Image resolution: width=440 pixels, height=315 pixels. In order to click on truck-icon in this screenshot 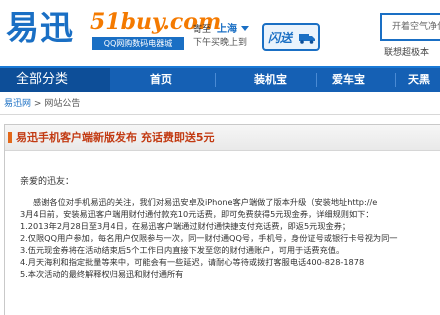, I will do `click(307, 39)`.